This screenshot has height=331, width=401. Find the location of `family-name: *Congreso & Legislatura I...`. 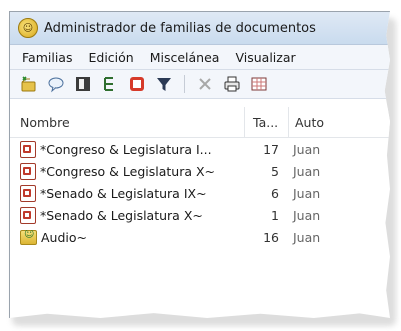

family-name: *Congreso & Legislatura I... is located at coordinates (126, 149).